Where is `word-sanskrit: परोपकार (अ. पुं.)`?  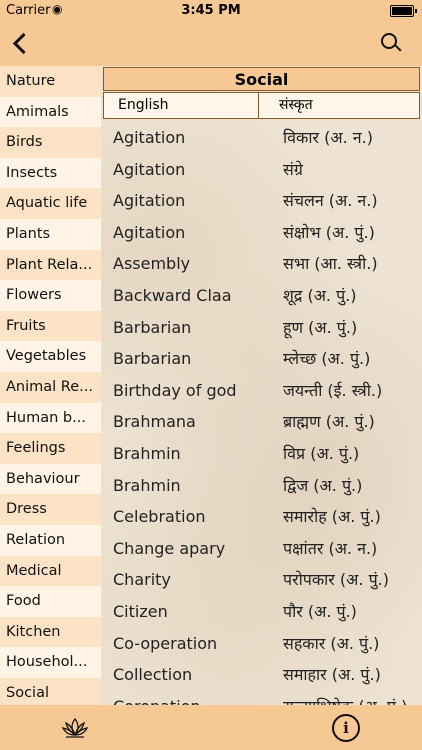 word-sanskrit: परोपकार (अ. पुं.) is located at coordinates (336, 580).